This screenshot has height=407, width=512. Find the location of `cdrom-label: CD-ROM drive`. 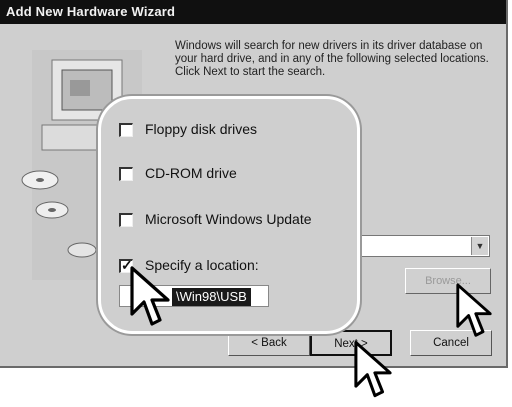

cdrom-label: CD-ROM drive is located at coordinates (191, 173).